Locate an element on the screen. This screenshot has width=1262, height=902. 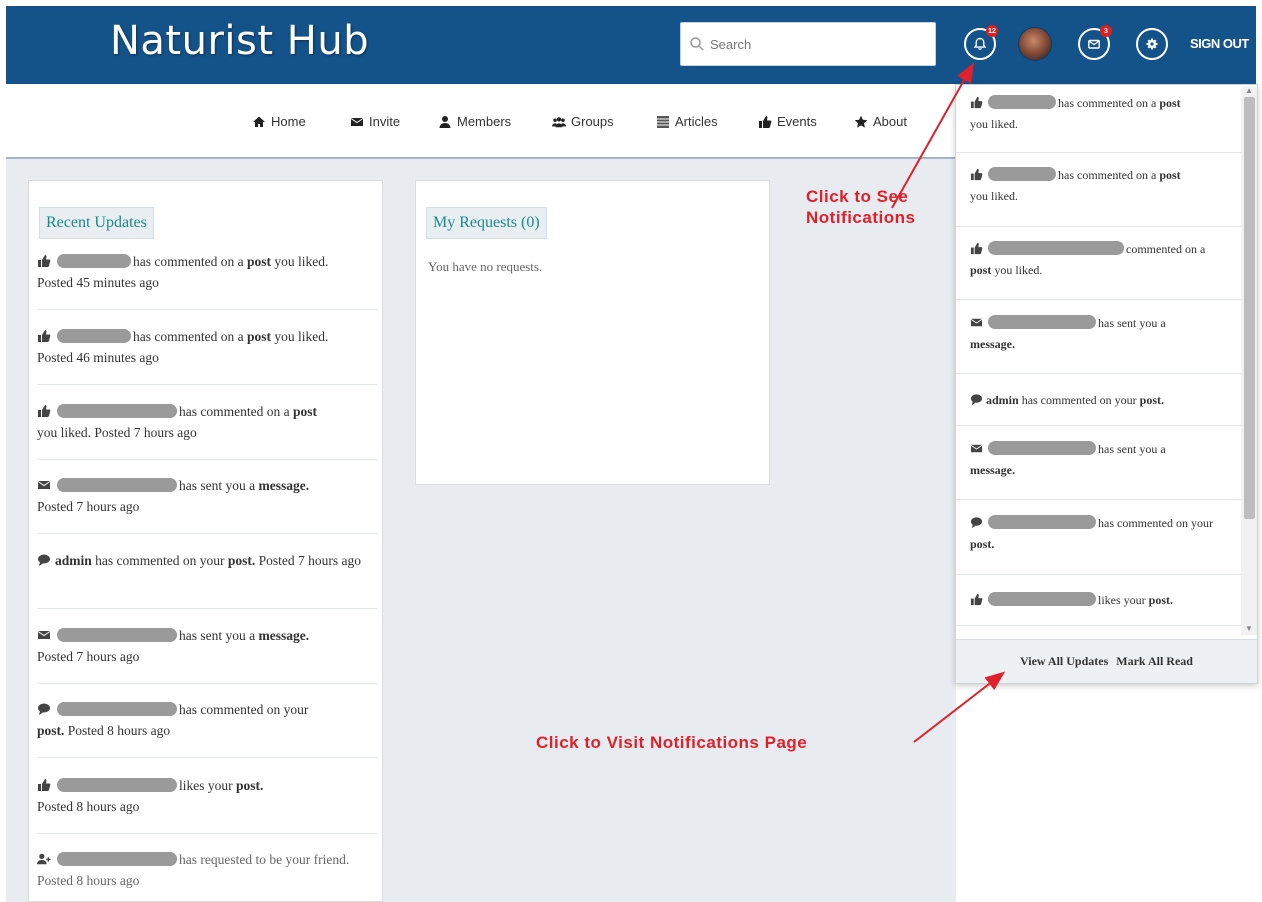
nav-members: Members is located at coordinates (474, 121).